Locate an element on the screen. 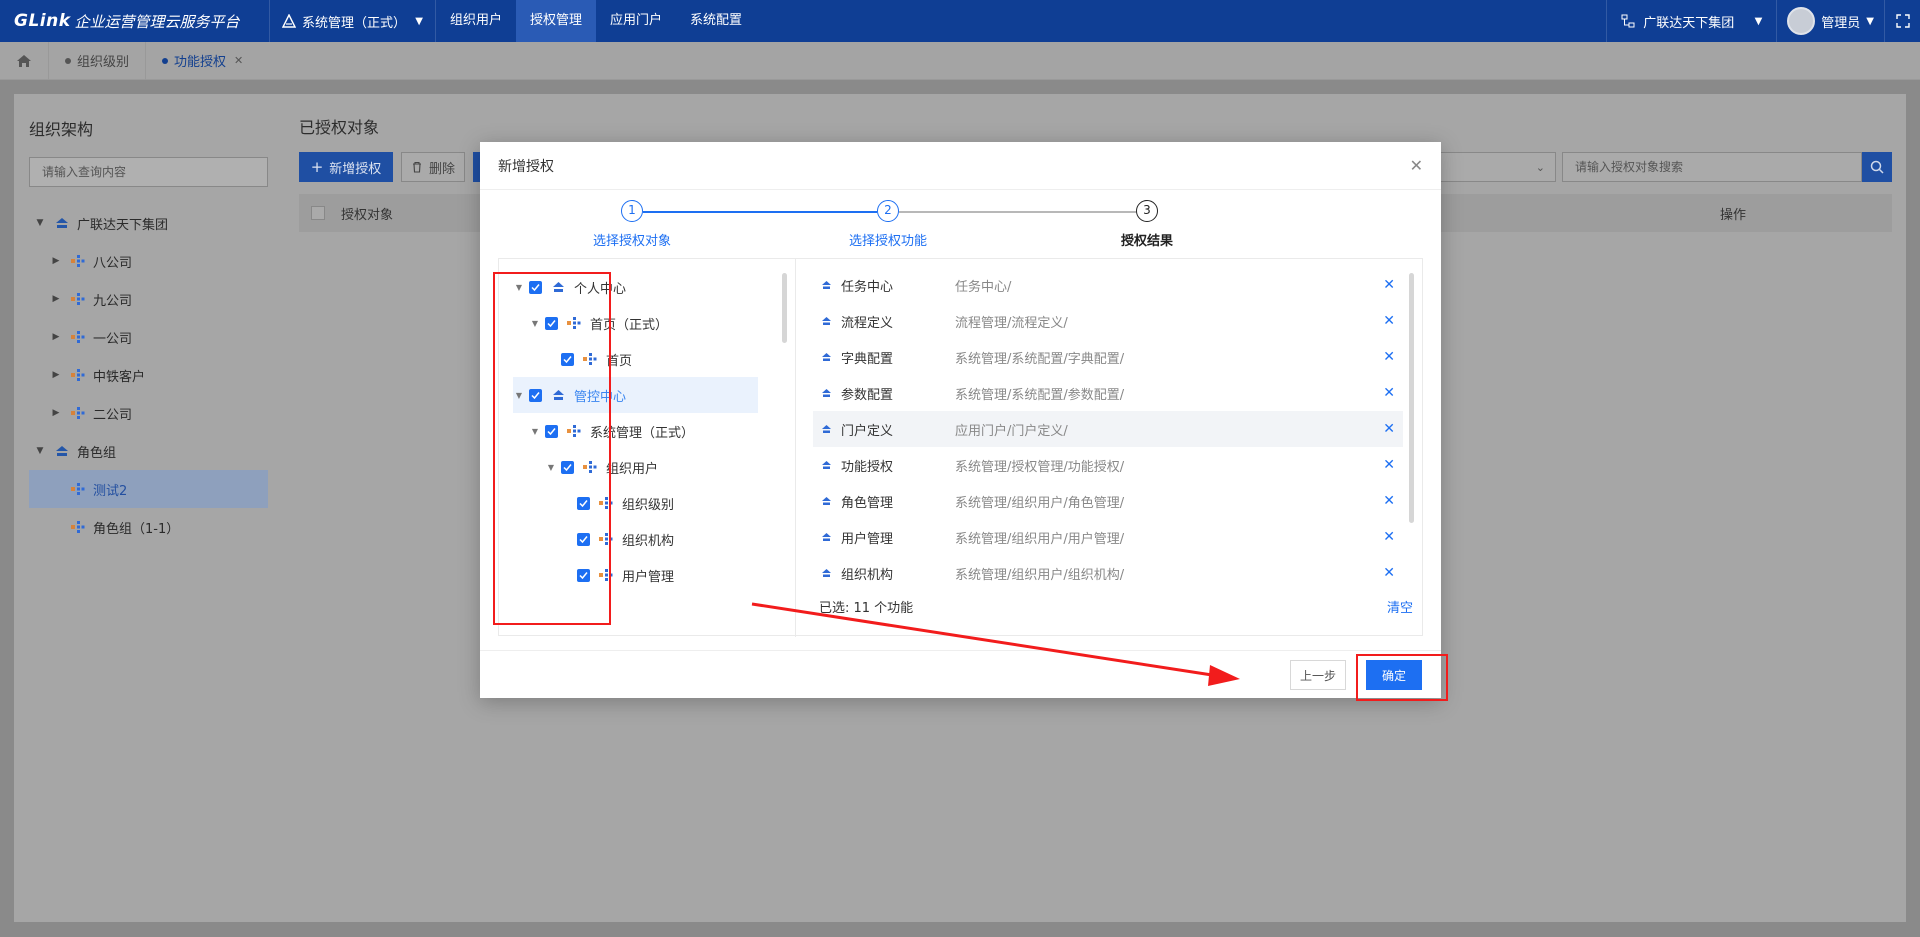  logo-mark: GLink is located at coordinates (42, 21).